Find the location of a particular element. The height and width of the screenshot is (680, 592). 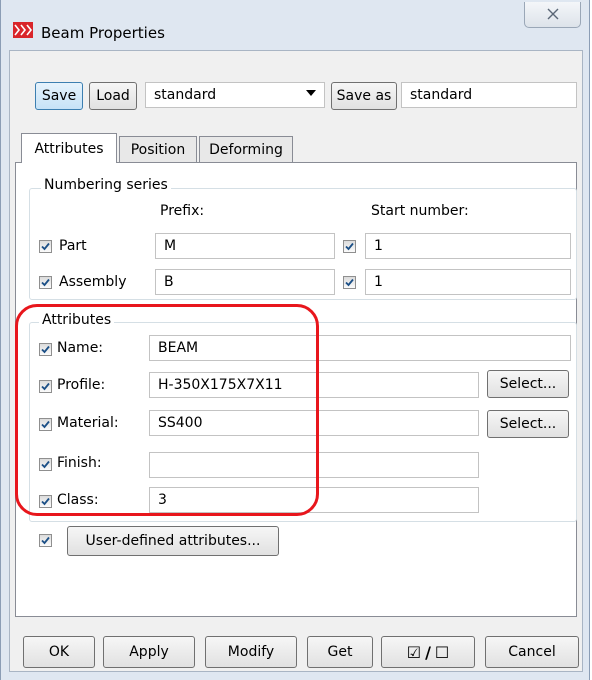

profile-input: H-350X175X7X11 is located at coordinates (314, 385).